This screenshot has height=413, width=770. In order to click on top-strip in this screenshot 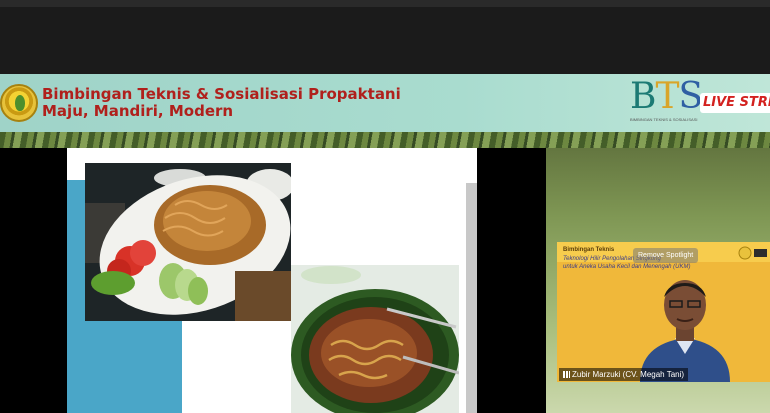, I will do `click(385, 3)`.